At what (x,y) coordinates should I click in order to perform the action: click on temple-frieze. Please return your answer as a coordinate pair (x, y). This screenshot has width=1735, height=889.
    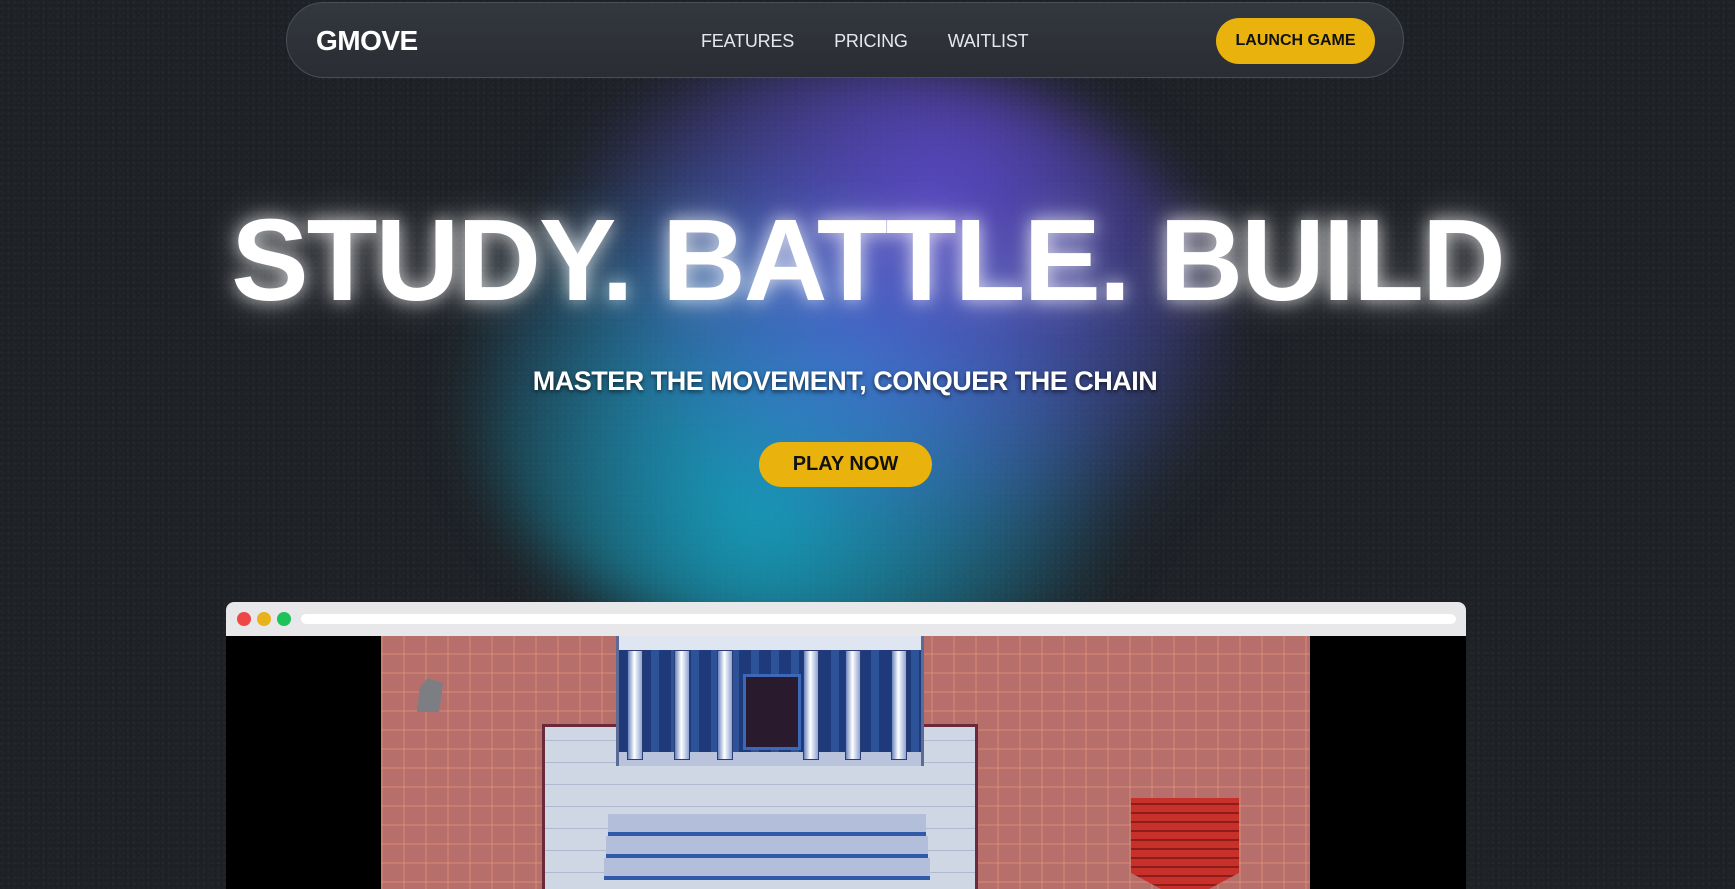
    Looking at the image, I should click on (770, 643).